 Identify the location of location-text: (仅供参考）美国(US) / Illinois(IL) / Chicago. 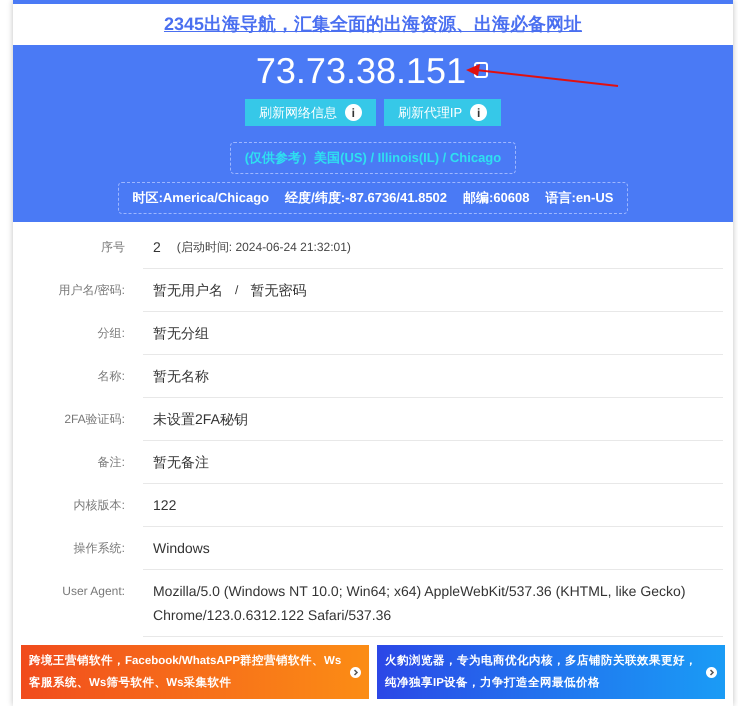
(373, 158).